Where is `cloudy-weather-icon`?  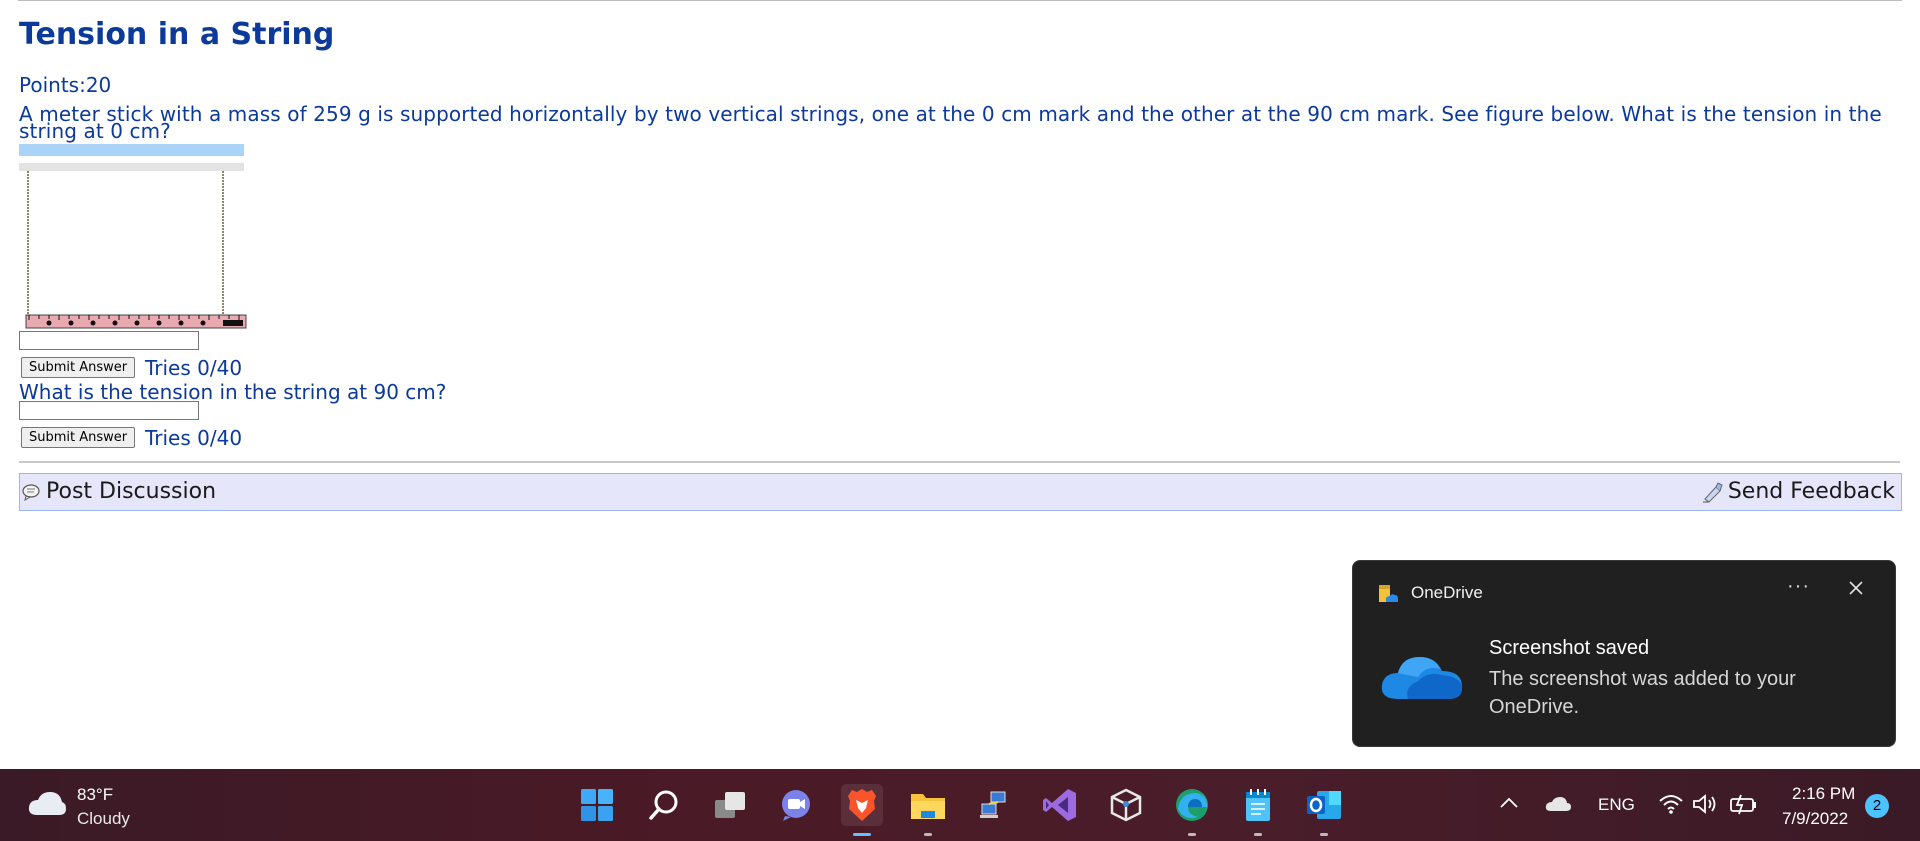 cloudy-weather-icon is located at coordinates (47, 804).